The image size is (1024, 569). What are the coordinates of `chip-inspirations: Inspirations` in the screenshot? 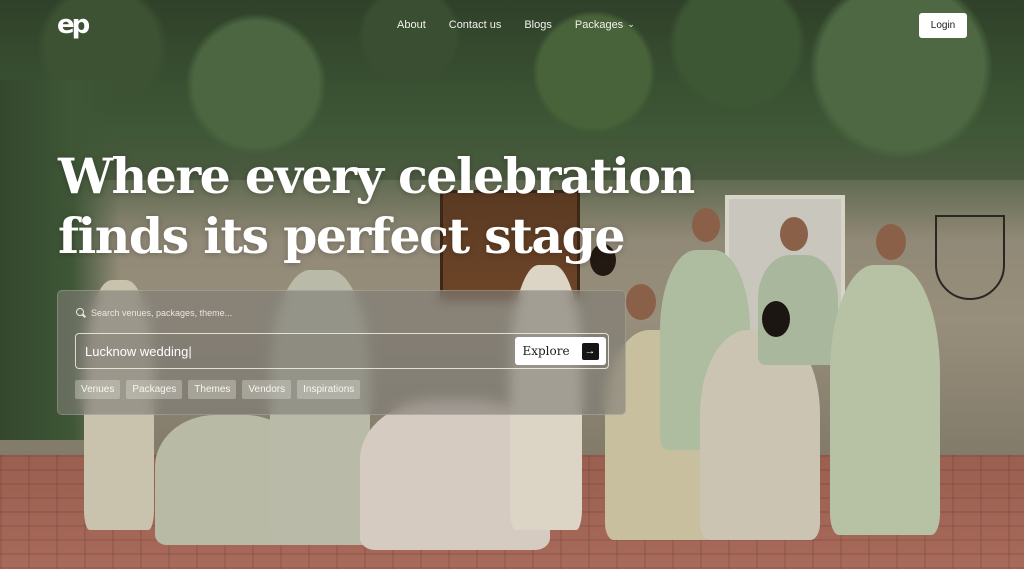 It's located at (329, 389).